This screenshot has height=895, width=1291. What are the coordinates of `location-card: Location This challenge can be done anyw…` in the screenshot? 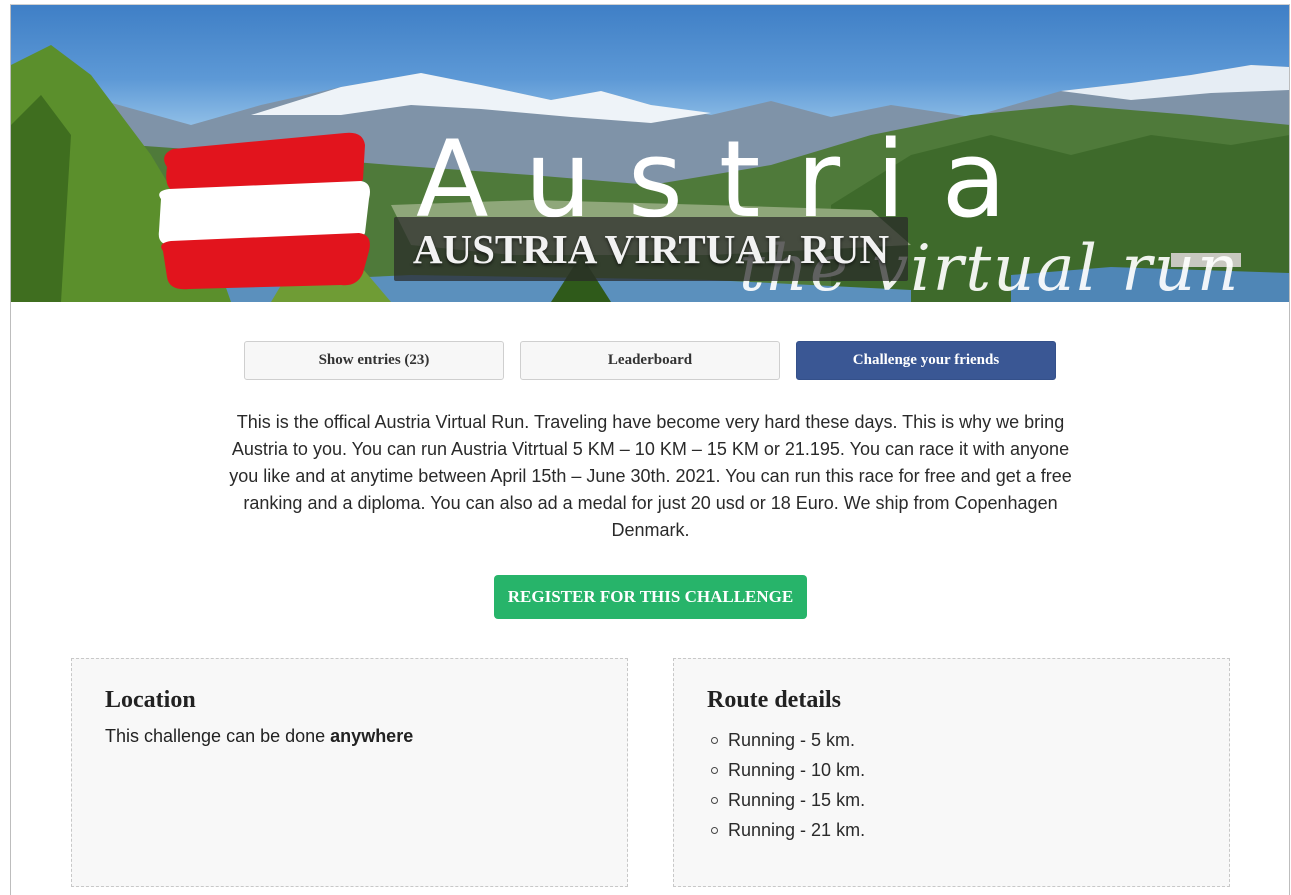 It's located at (349, 772).